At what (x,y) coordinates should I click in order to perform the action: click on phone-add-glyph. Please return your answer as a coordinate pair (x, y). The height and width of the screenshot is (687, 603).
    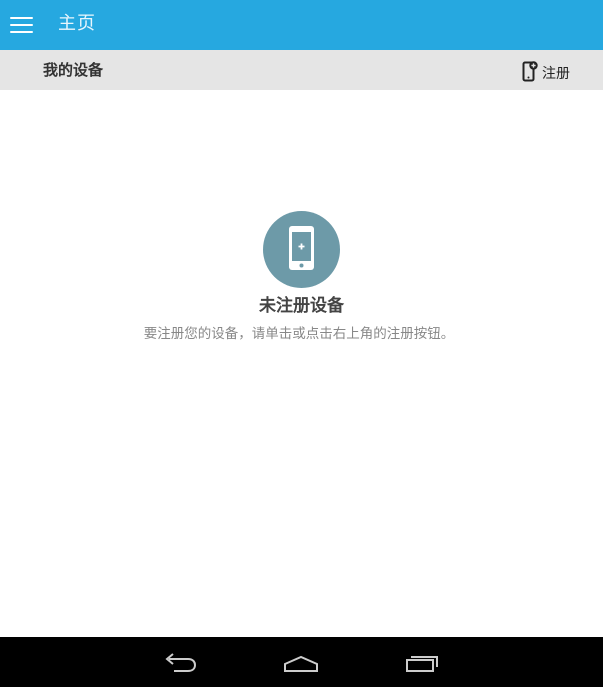
    Looking at the image, I should click on (301, 248).